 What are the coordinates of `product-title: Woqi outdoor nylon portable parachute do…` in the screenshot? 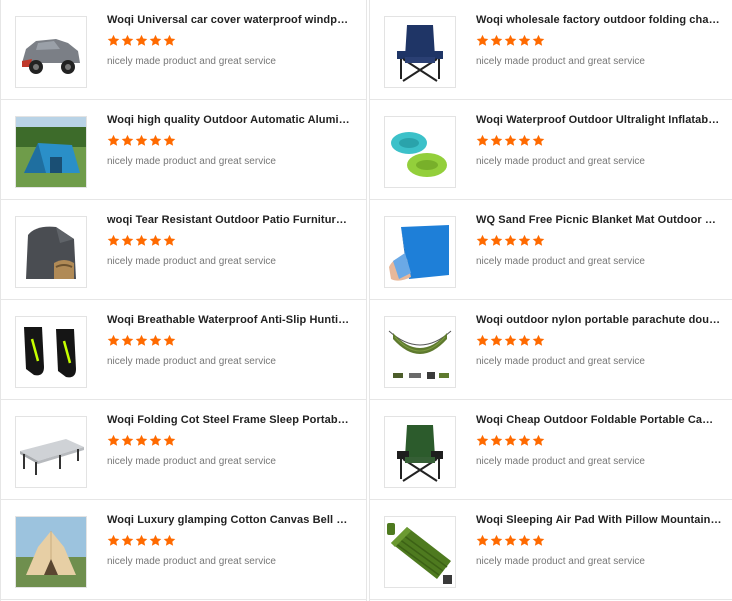 It's located at (599, 320).